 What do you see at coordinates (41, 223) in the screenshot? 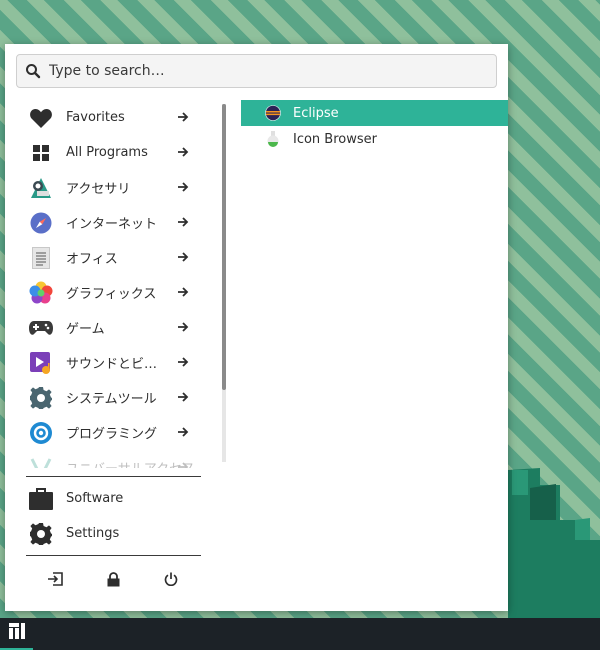
I see `compass-icon` at bounding box center [41, 223].